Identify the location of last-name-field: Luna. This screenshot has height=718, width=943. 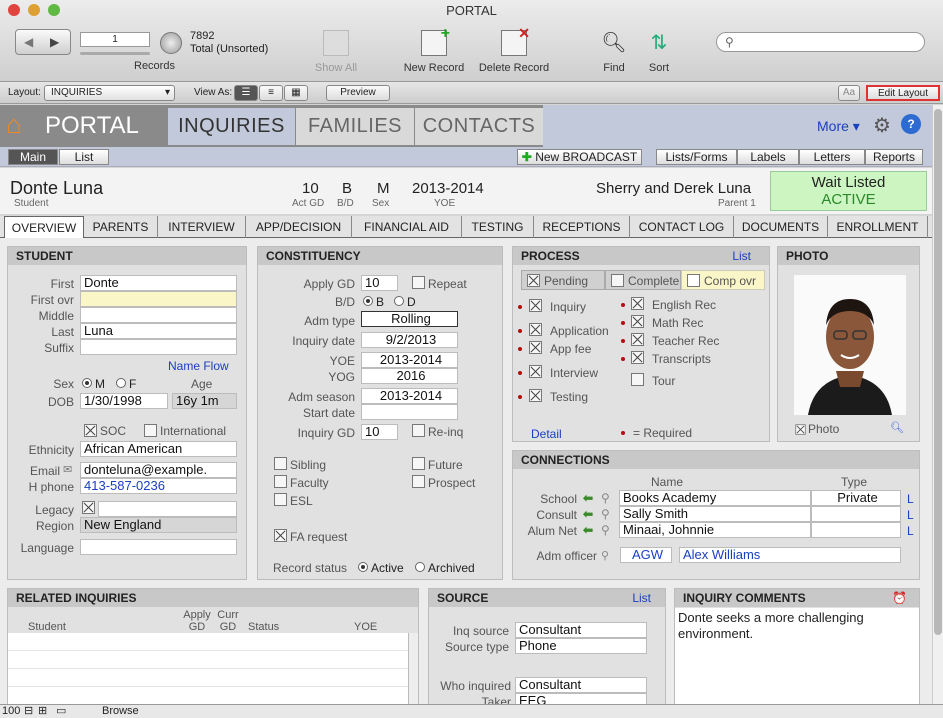
(158, 331).